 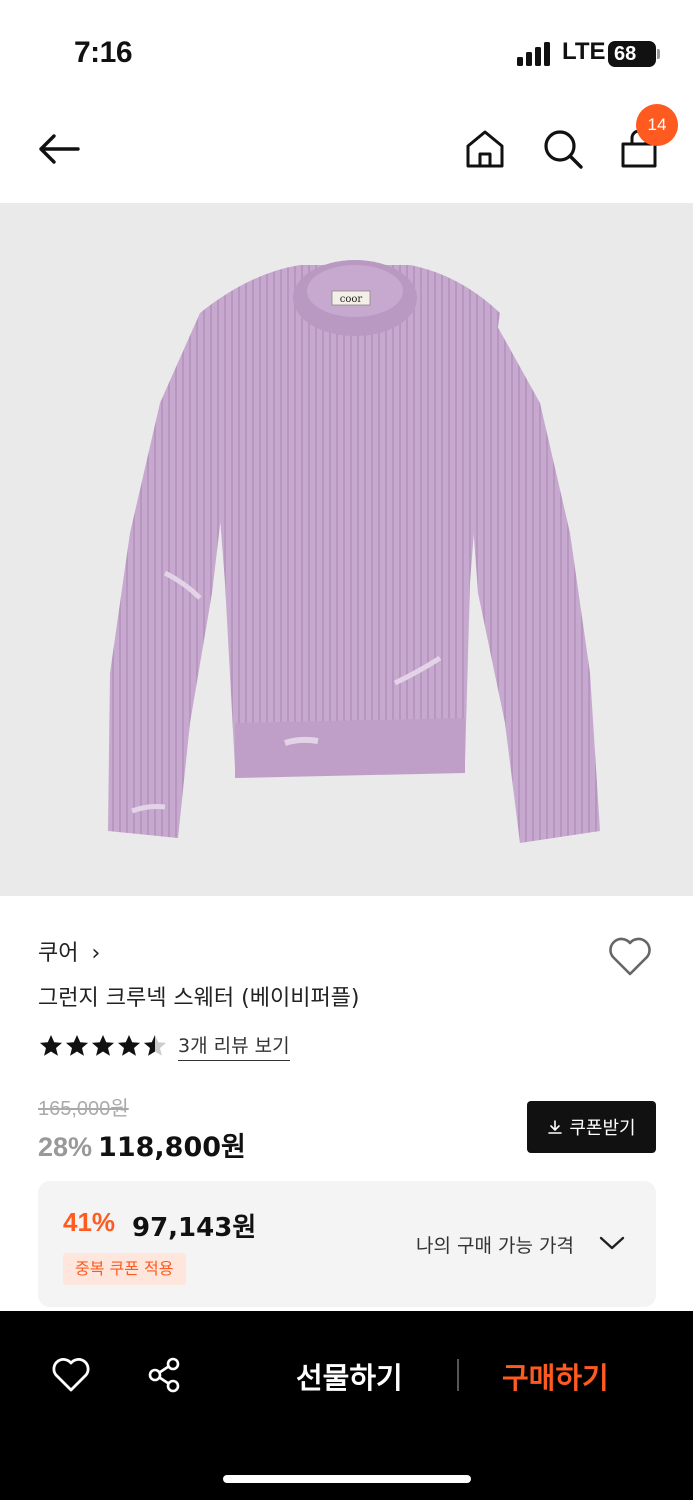 I want to click on original-price: 165,000원, so click(x=83, y=1109).